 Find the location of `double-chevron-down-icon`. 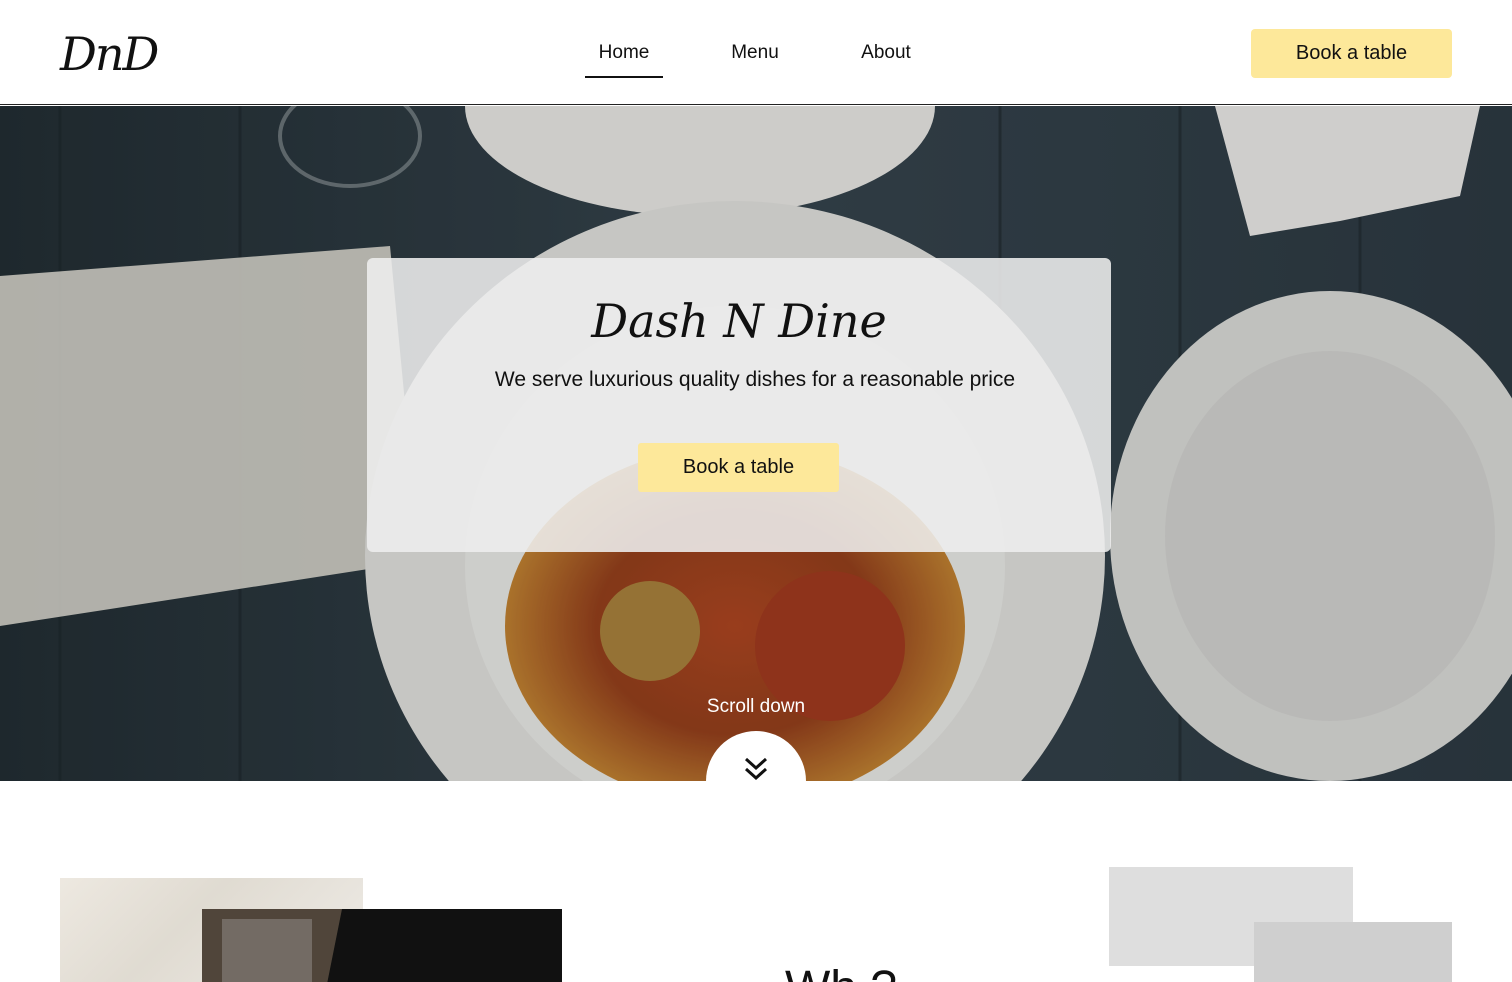

double-chevron-down-icon is located at coordinates (756, 769).